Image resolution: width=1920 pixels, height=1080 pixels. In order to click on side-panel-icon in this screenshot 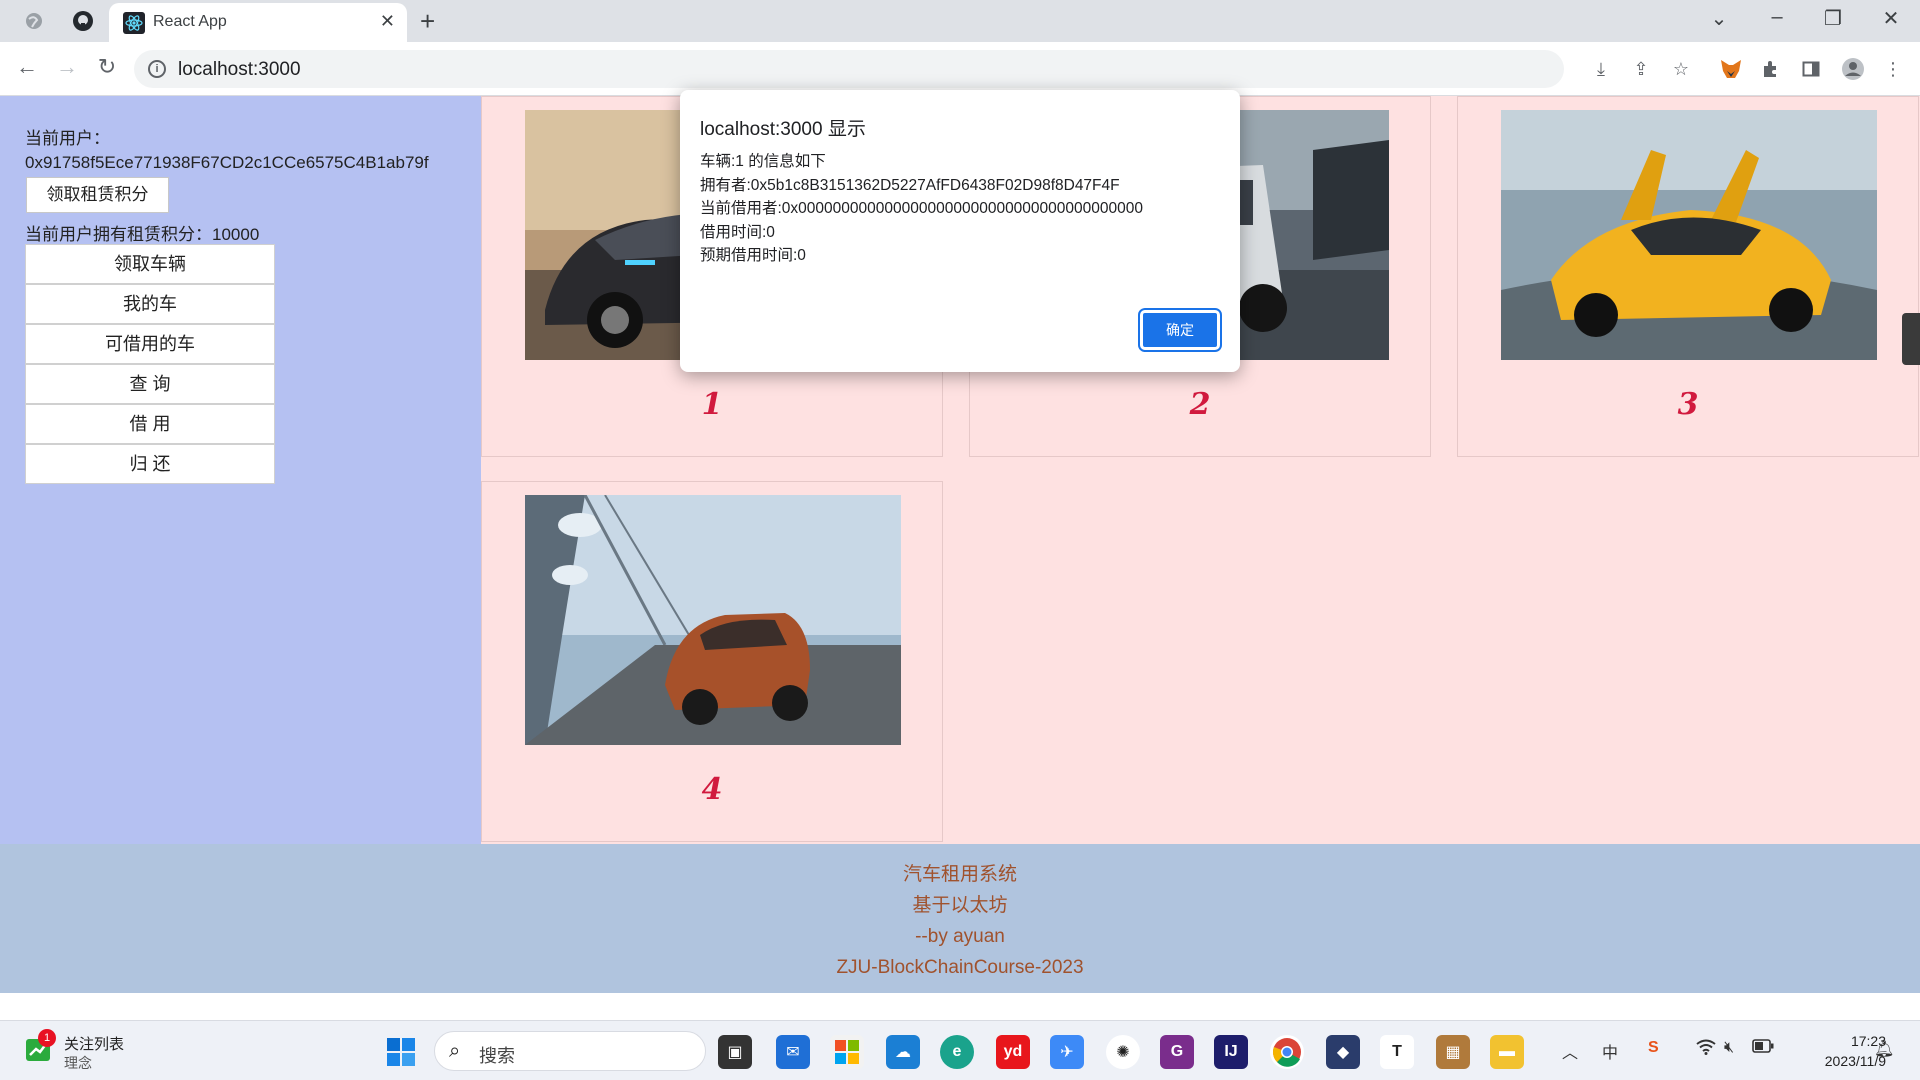, I will do `click(1811, 69)`.